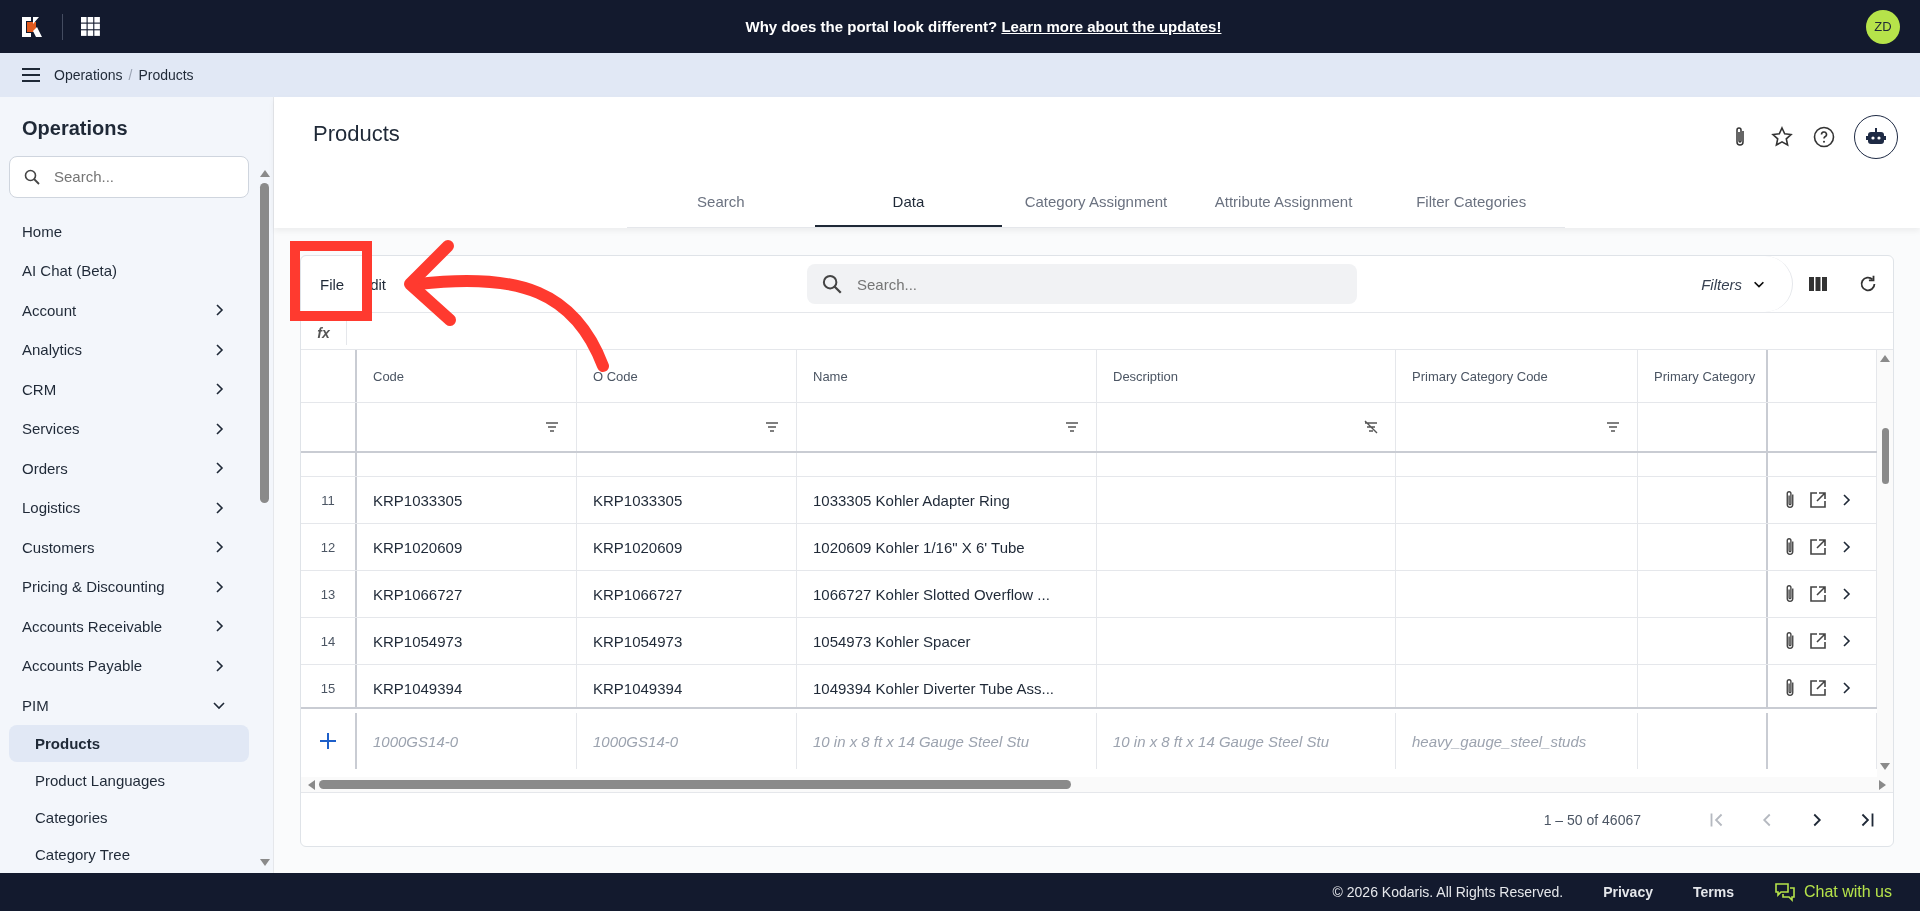 Image resolution: width=1920 pixels, height=911 pixels. What do you see at coordinates (311, 784) in the screenshot?
I see `scroll-left-icon` at bounding box center [311, 784].